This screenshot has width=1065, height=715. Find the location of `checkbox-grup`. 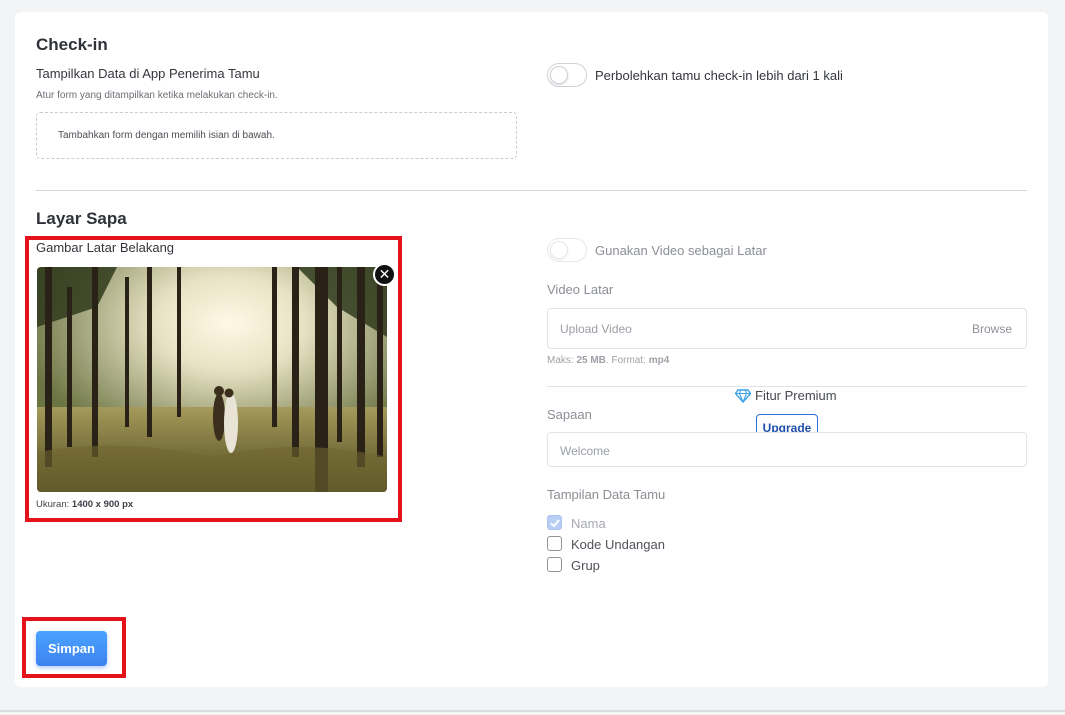

checkbox-grup is located at coordinates (554, 564).